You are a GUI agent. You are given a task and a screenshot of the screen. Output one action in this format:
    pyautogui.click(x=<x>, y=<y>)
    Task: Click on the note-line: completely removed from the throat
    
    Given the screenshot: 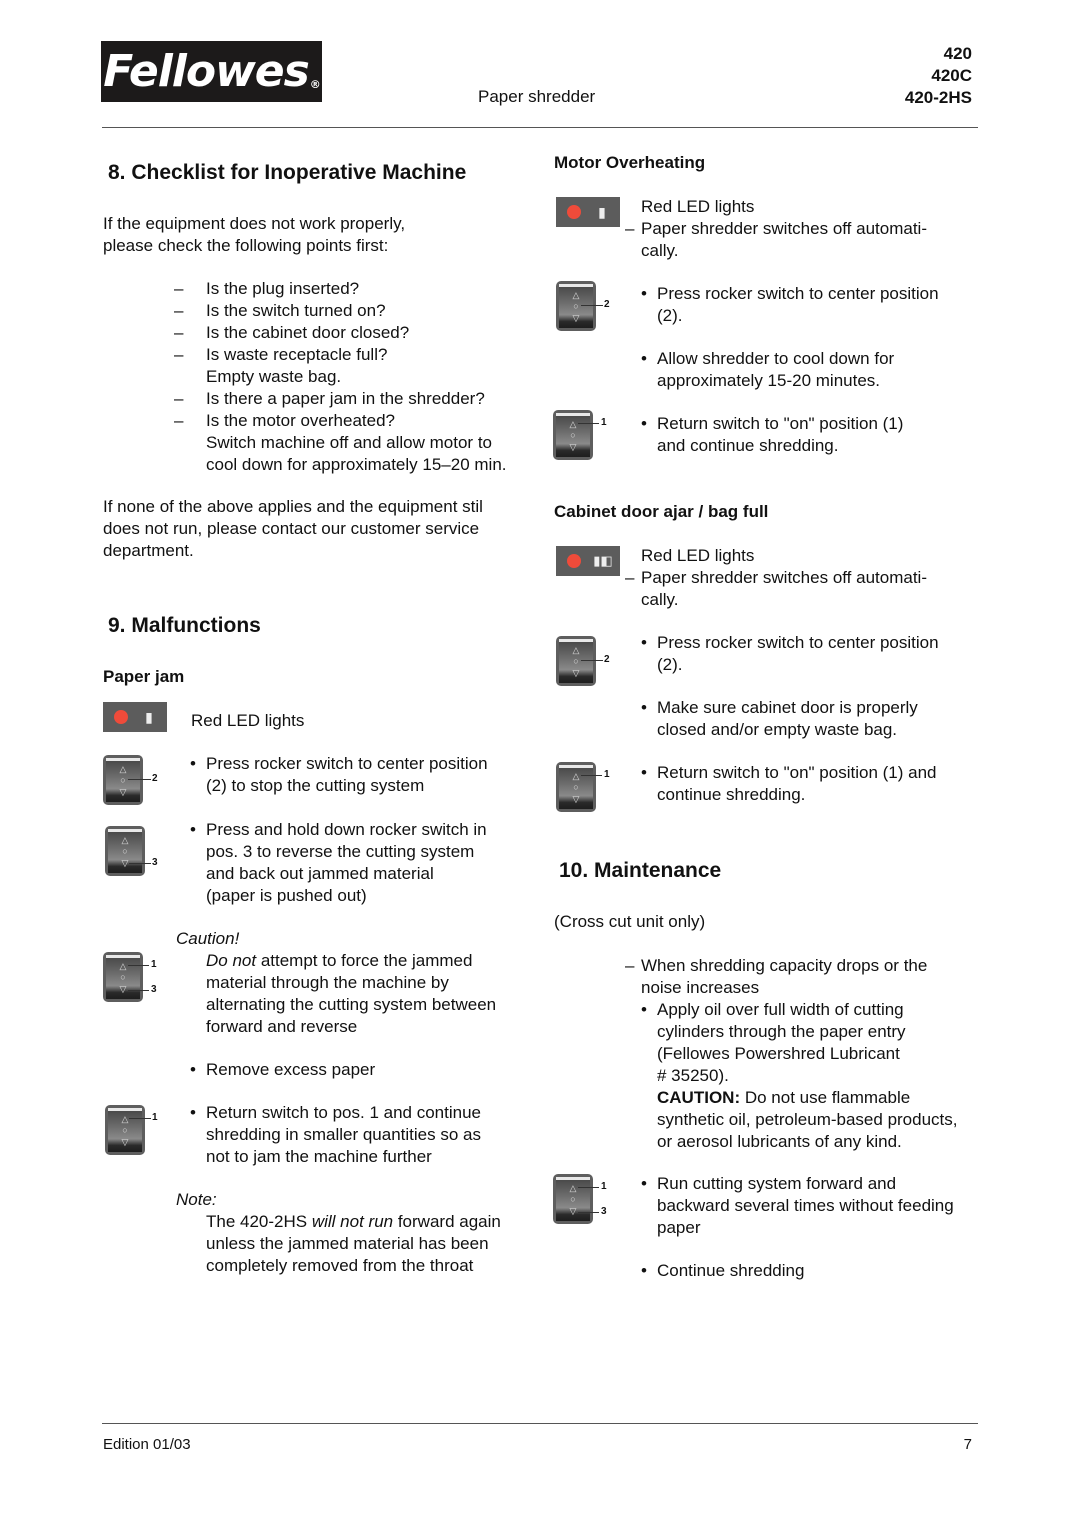 What is the action you would take?
    pyautogui.click(x=340, y=1265)
    